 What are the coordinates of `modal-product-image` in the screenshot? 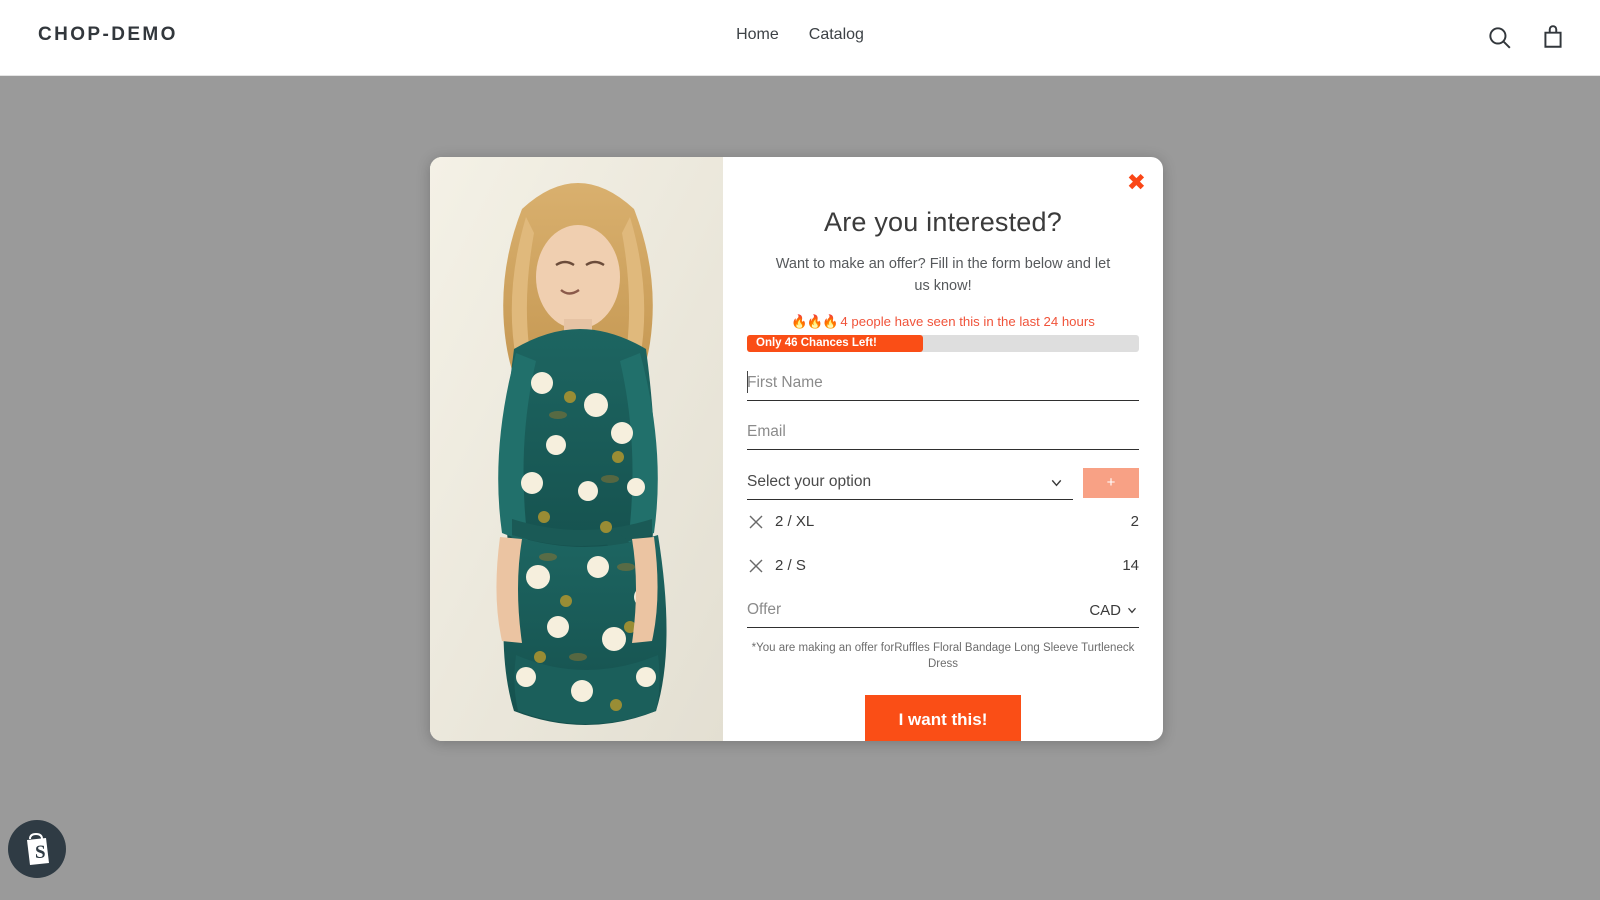 It's located at (576, 449).